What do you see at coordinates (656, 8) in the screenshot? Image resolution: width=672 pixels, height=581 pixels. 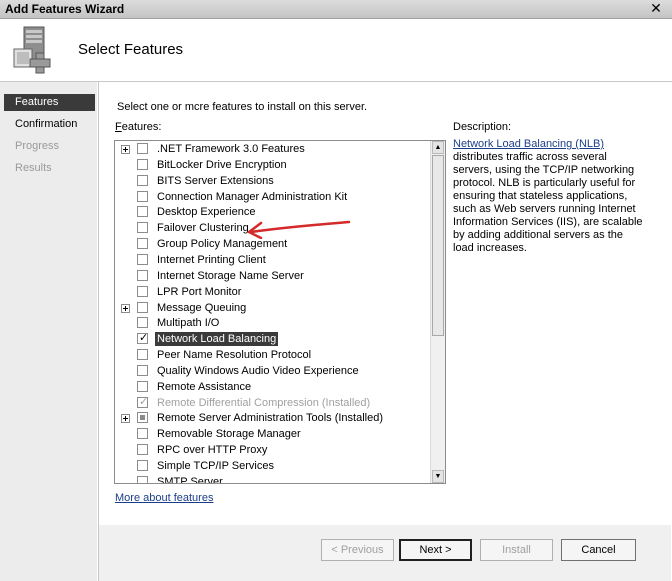 I see `close-icon: ✕` at bounding box center [656, 8].